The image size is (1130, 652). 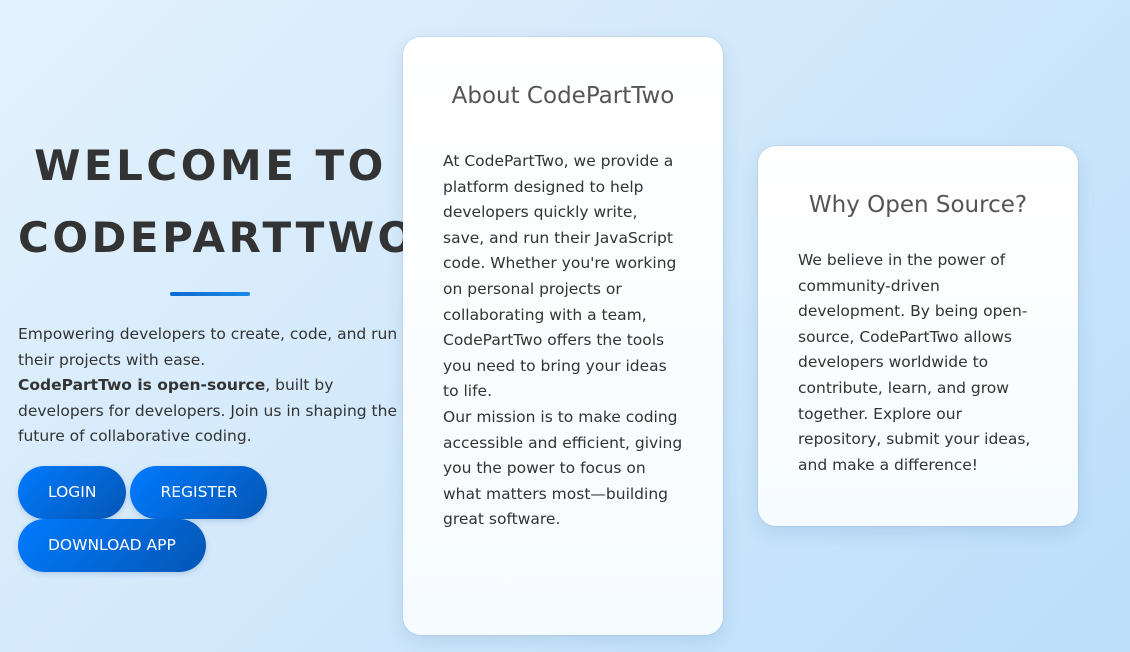 I want to click on hero-open-source-strong: CodePartTwo is open-source, so click(x=142, y=385).